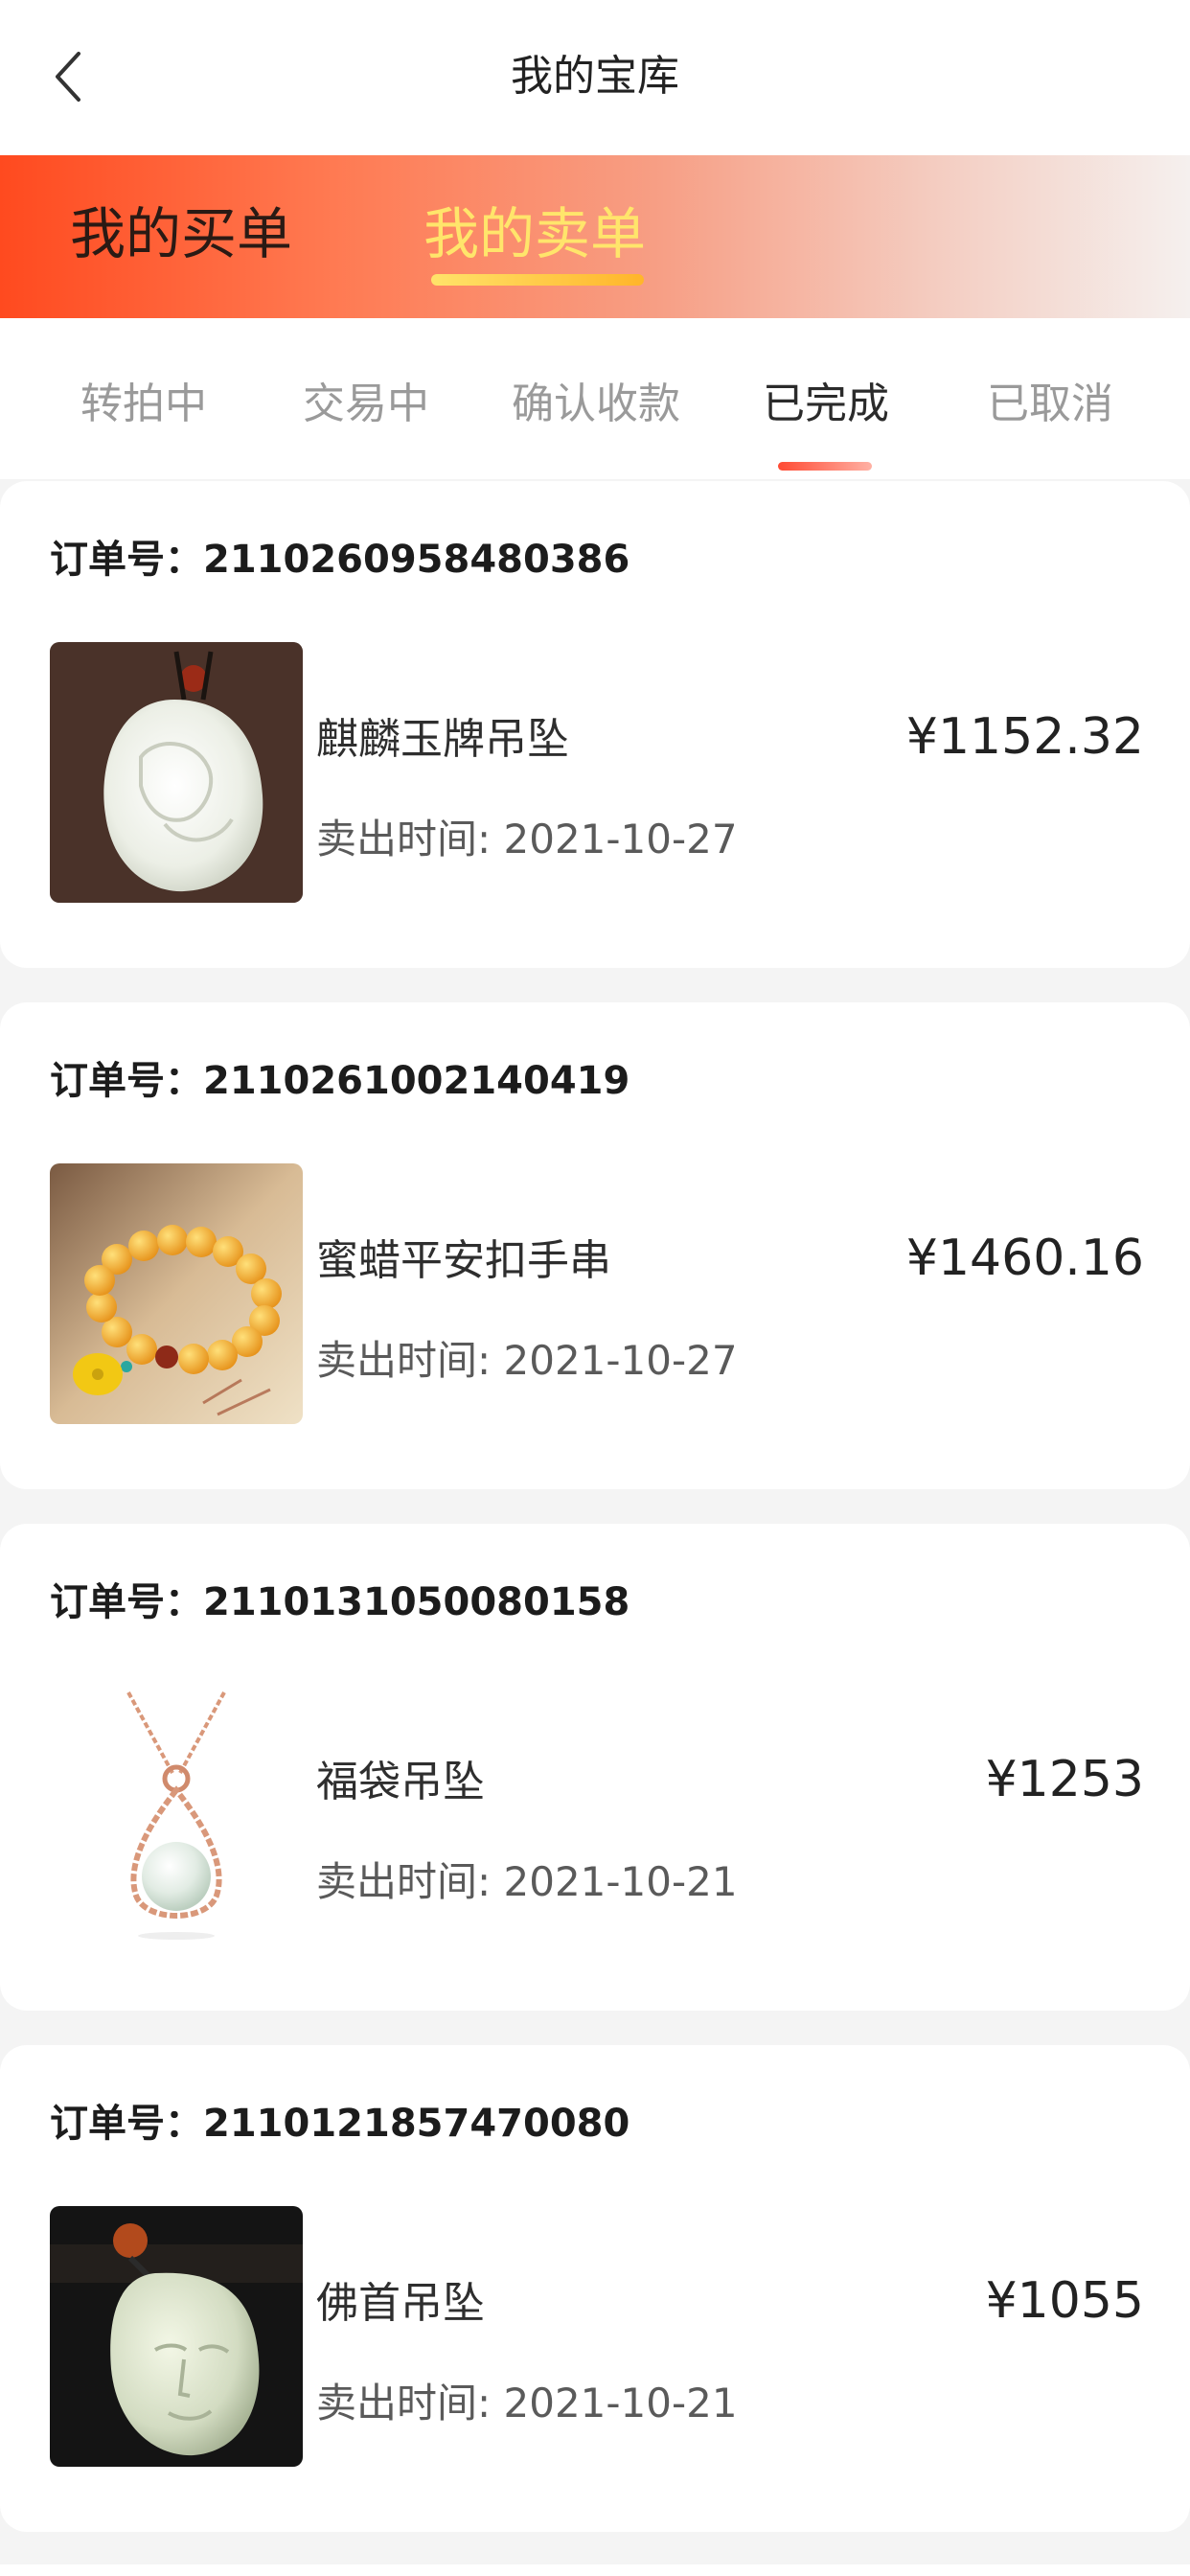  I want to click on product-image-jade-qilin-pendant, so click(177, 772).